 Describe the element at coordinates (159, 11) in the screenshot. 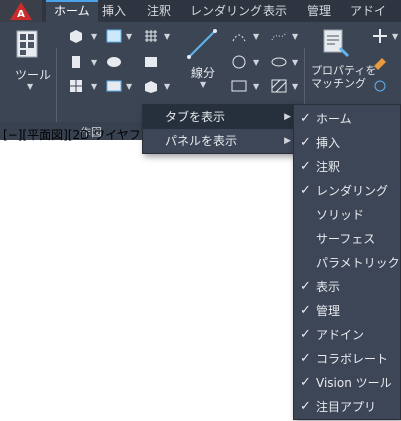

I see `tab-annotate: 注釈` at that location.